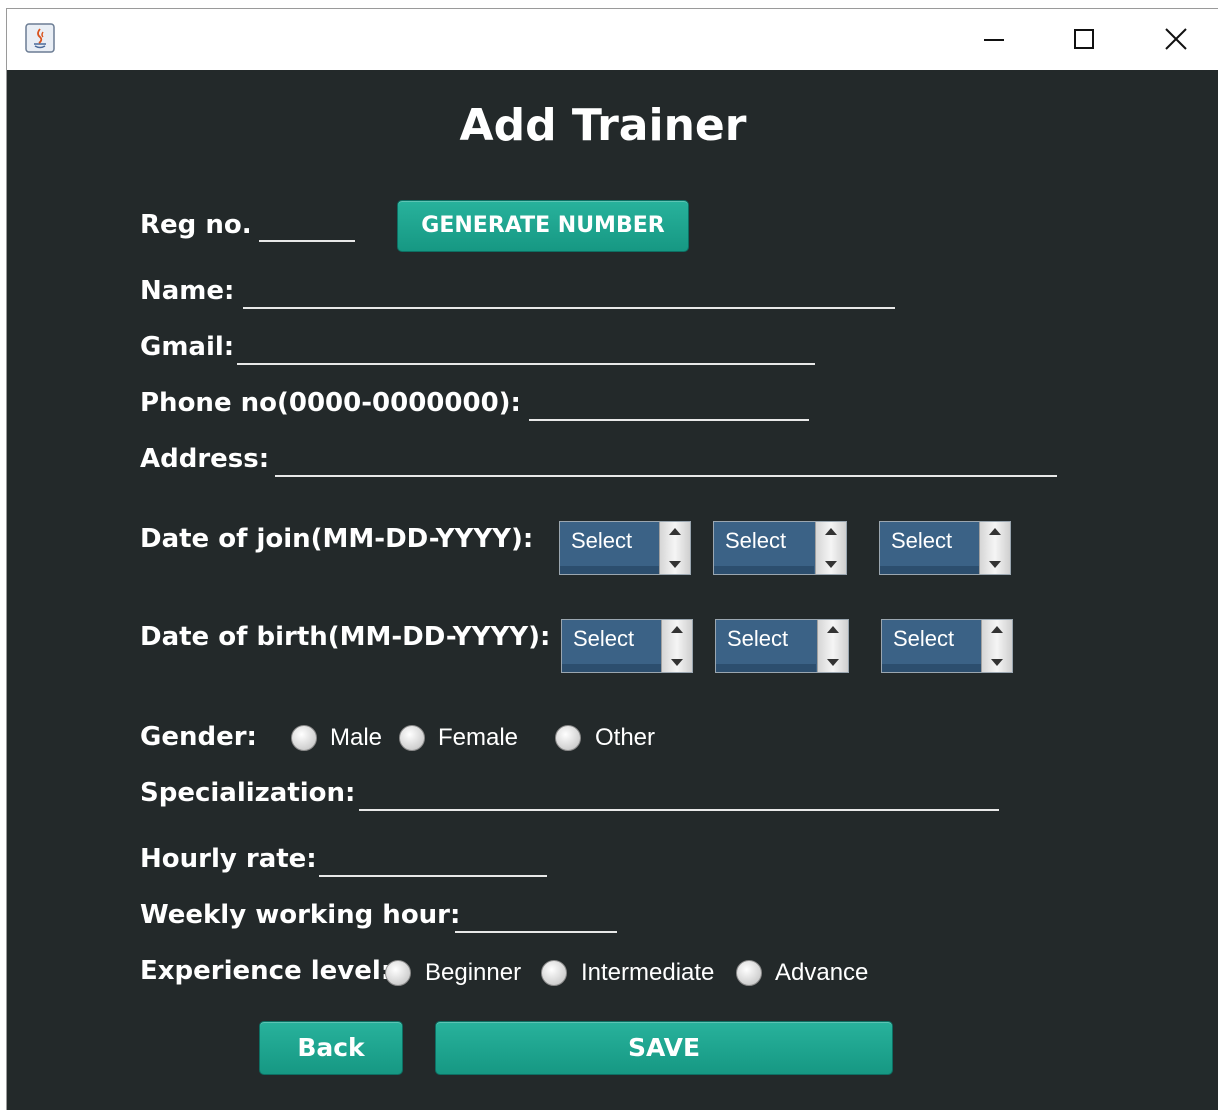 The image size is (1218, 1111). I want to click on weekly-hour-label: Weekly working hour:, so click(300, 915).